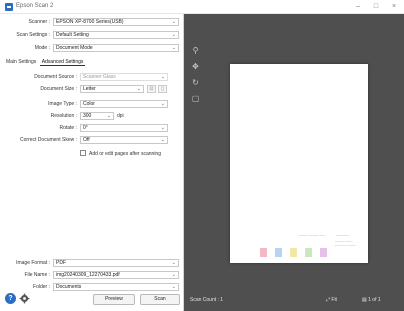 This screenshot has width=404, height=311. I want to click on folder-select: Documents ⌄, so click(116, 287).